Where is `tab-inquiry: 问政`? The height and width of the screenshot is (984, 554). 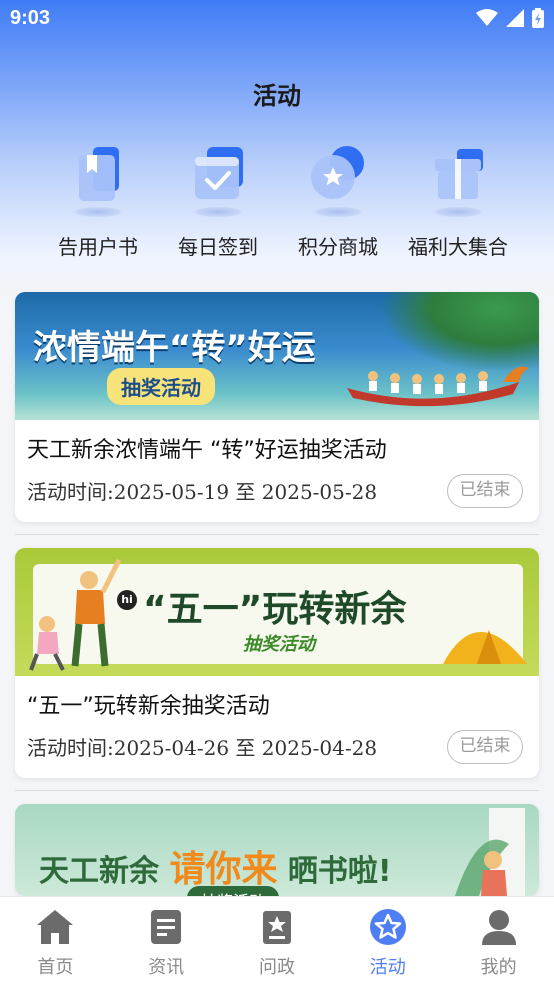 tab-inquiry: 问政 is located at coordinates (277, 940).